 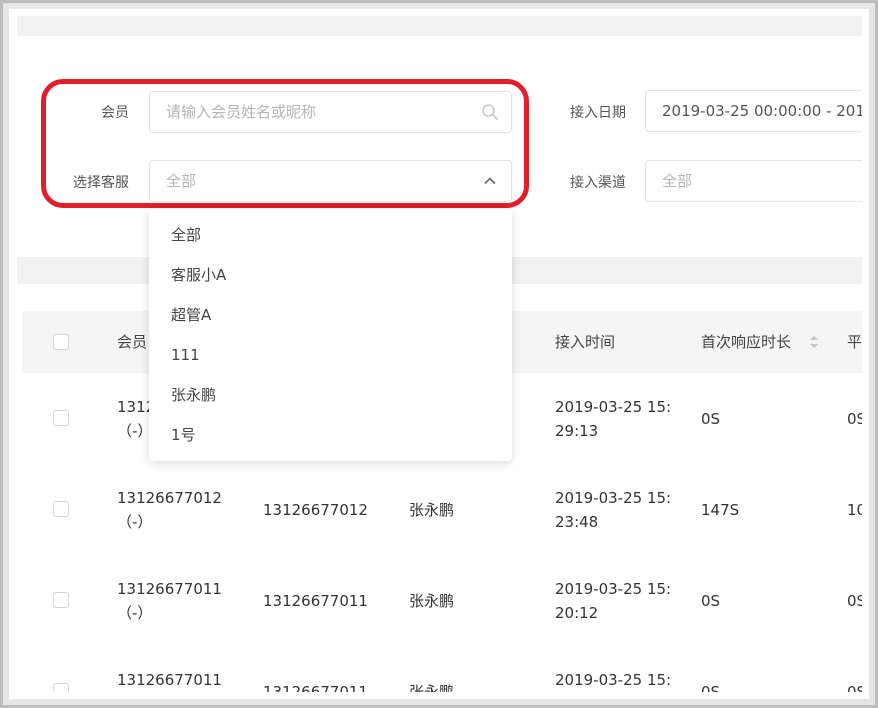 I want to click on th-member: 会员, so click(x=132, y=342).